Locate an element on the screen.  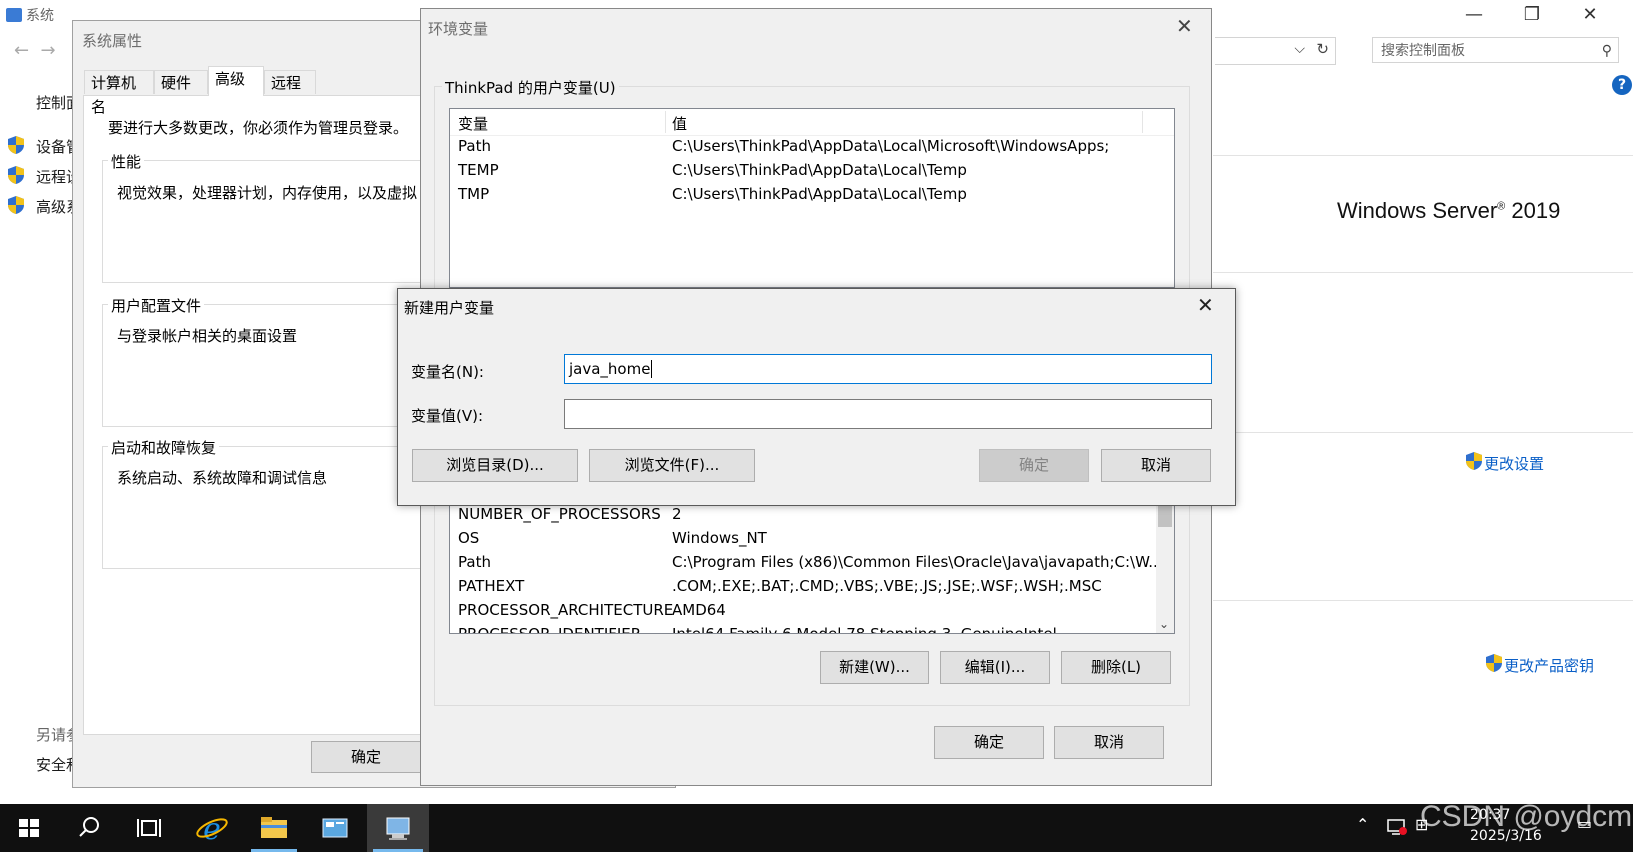
sysprop-title: 系统属性 is located at coordinates (112, 41).